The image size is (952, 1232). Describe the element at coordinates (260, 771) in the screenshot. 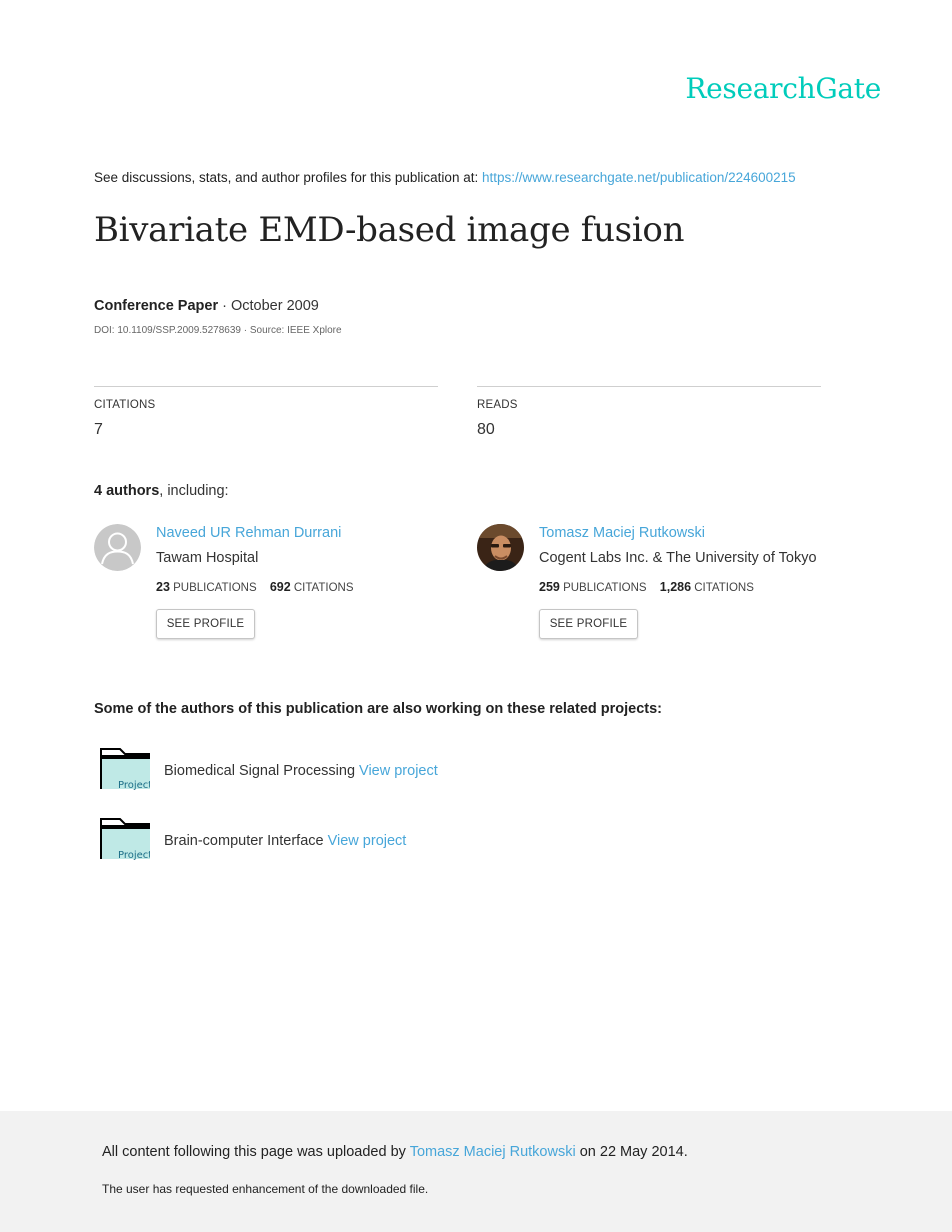

I see `project-name: Biomedical Signal Processing` at that location.